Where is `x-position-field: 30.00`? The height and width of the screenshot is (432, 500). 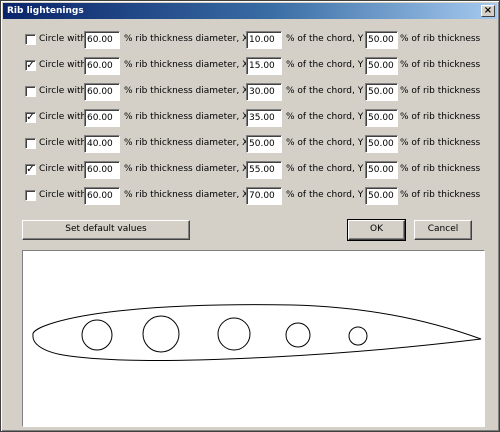 x-position-field: 30.00 is located at coordinates (264, 92).